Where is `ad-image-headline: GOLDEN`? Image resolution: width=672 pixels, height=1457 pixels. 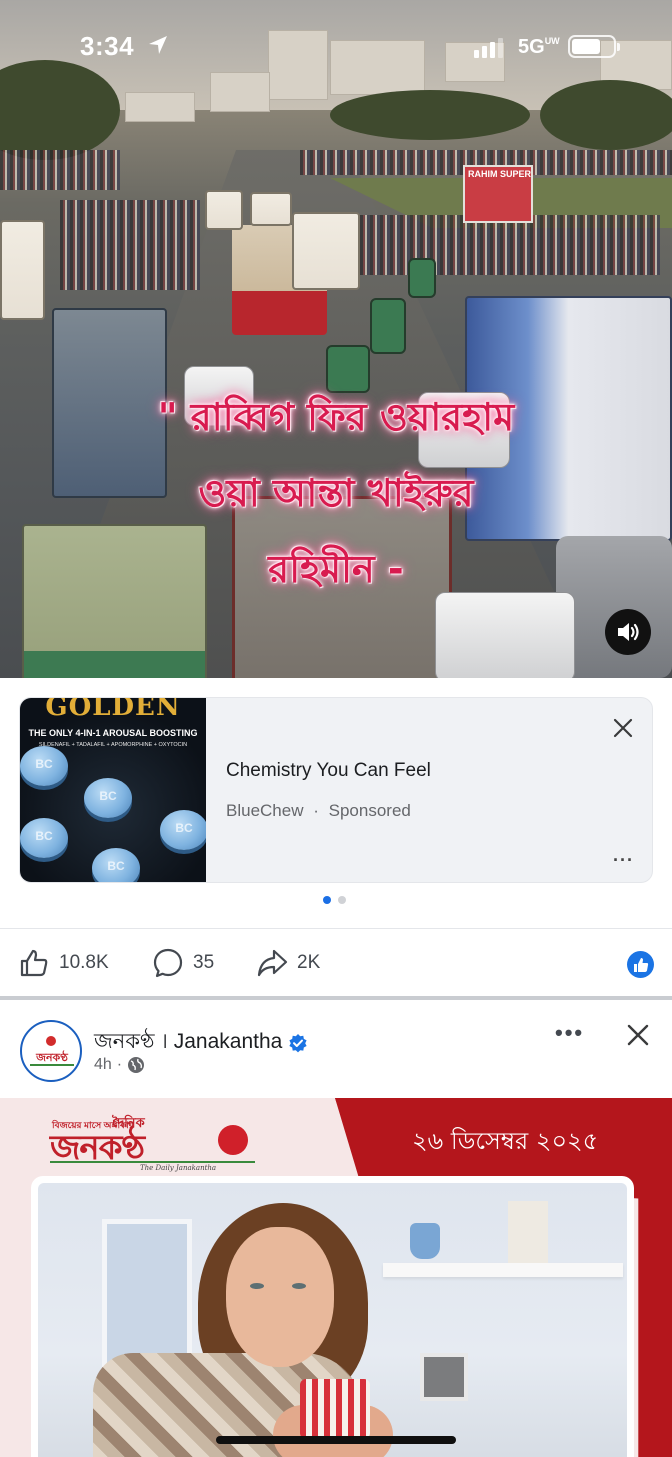
ad-image-headline: GOLDEN is located at coordinates (113, 710).